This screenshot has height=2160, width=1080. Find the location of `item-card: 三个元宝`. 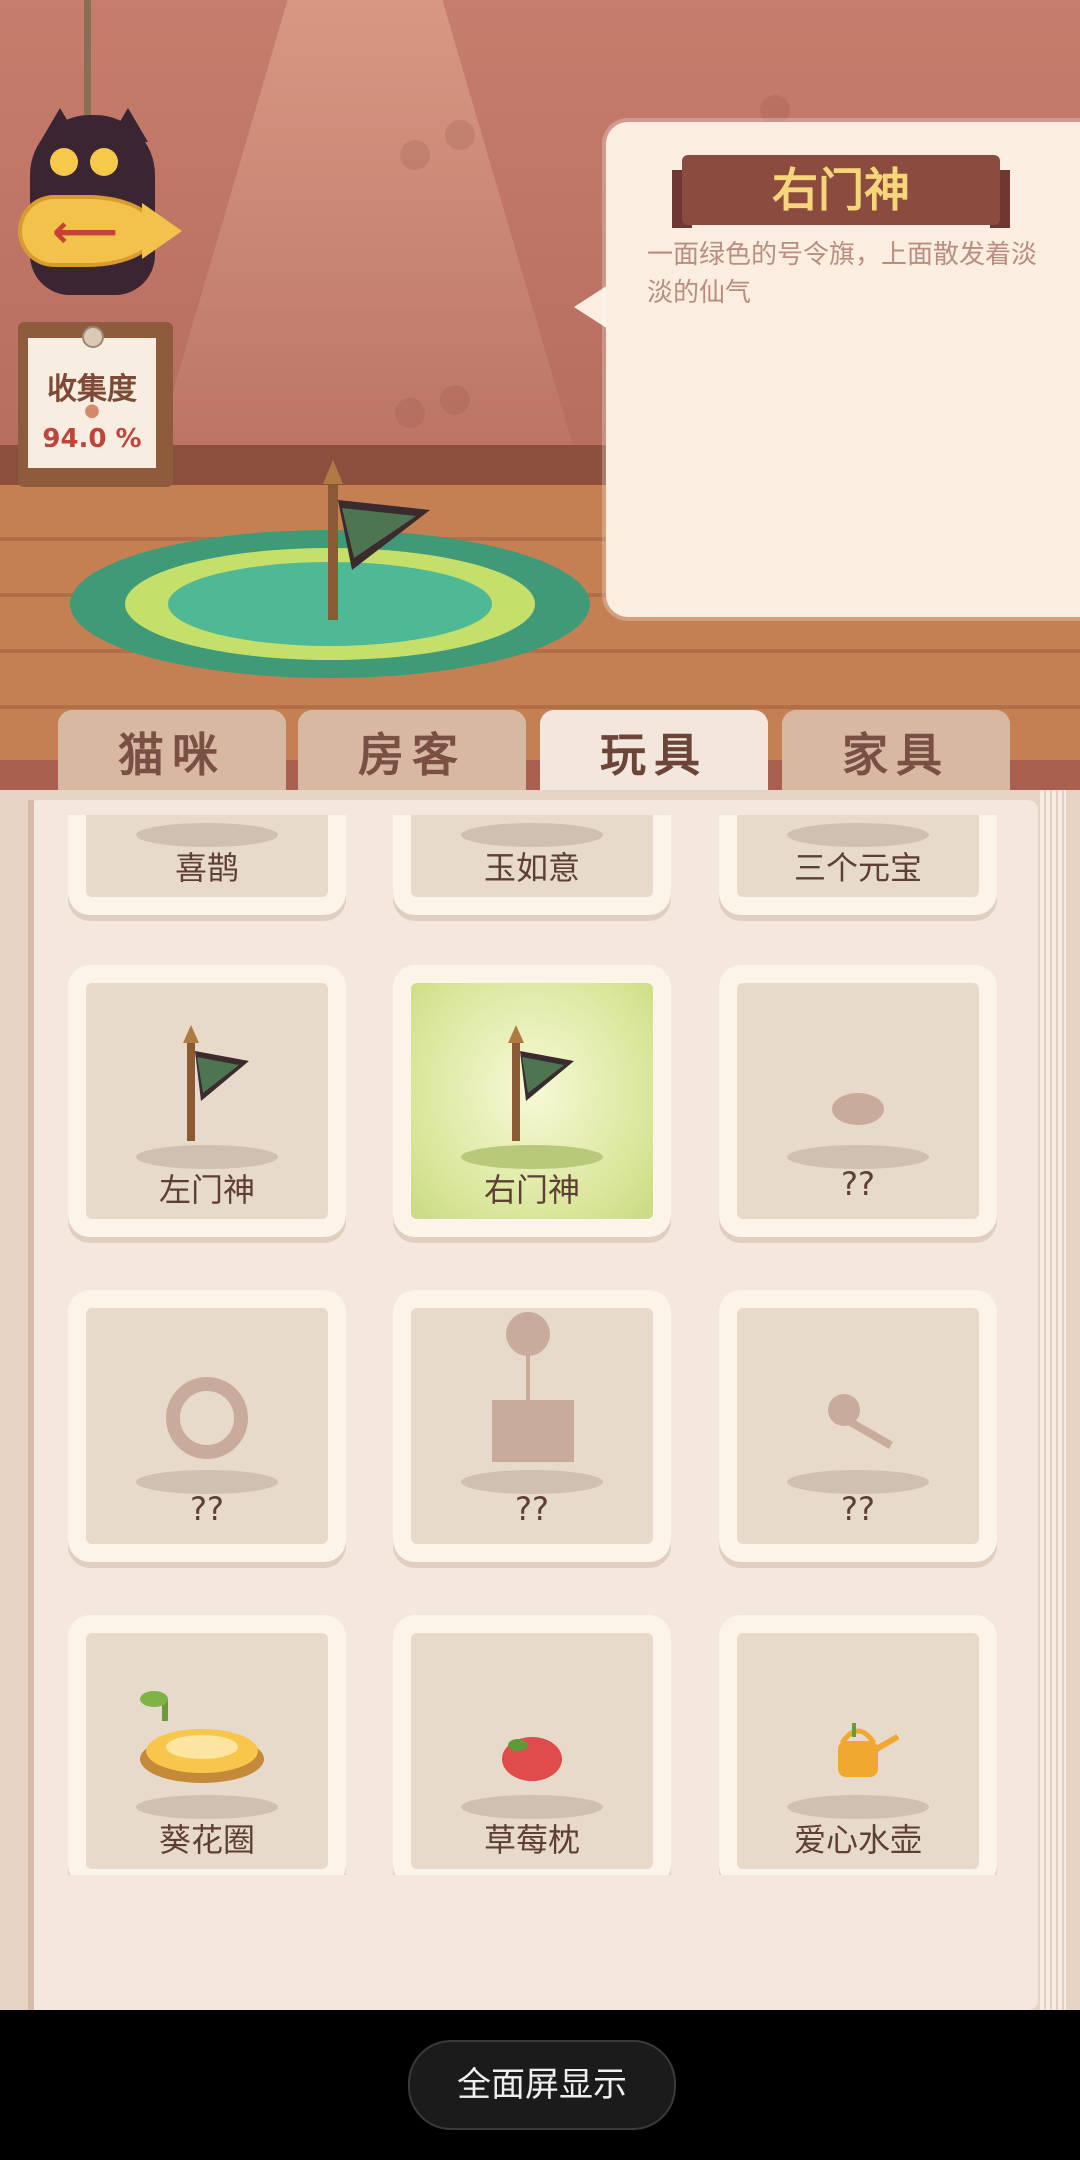

item-card: 三个元宝 is located at coordinates (858, 865).